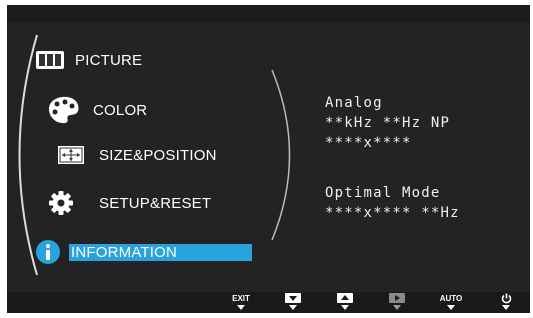 Image resolution: width=533 pixels, height=318 pixels. Describe the element at coordinates (293, 298) in the screenshot. I see `down-arrow-icon` at that location.